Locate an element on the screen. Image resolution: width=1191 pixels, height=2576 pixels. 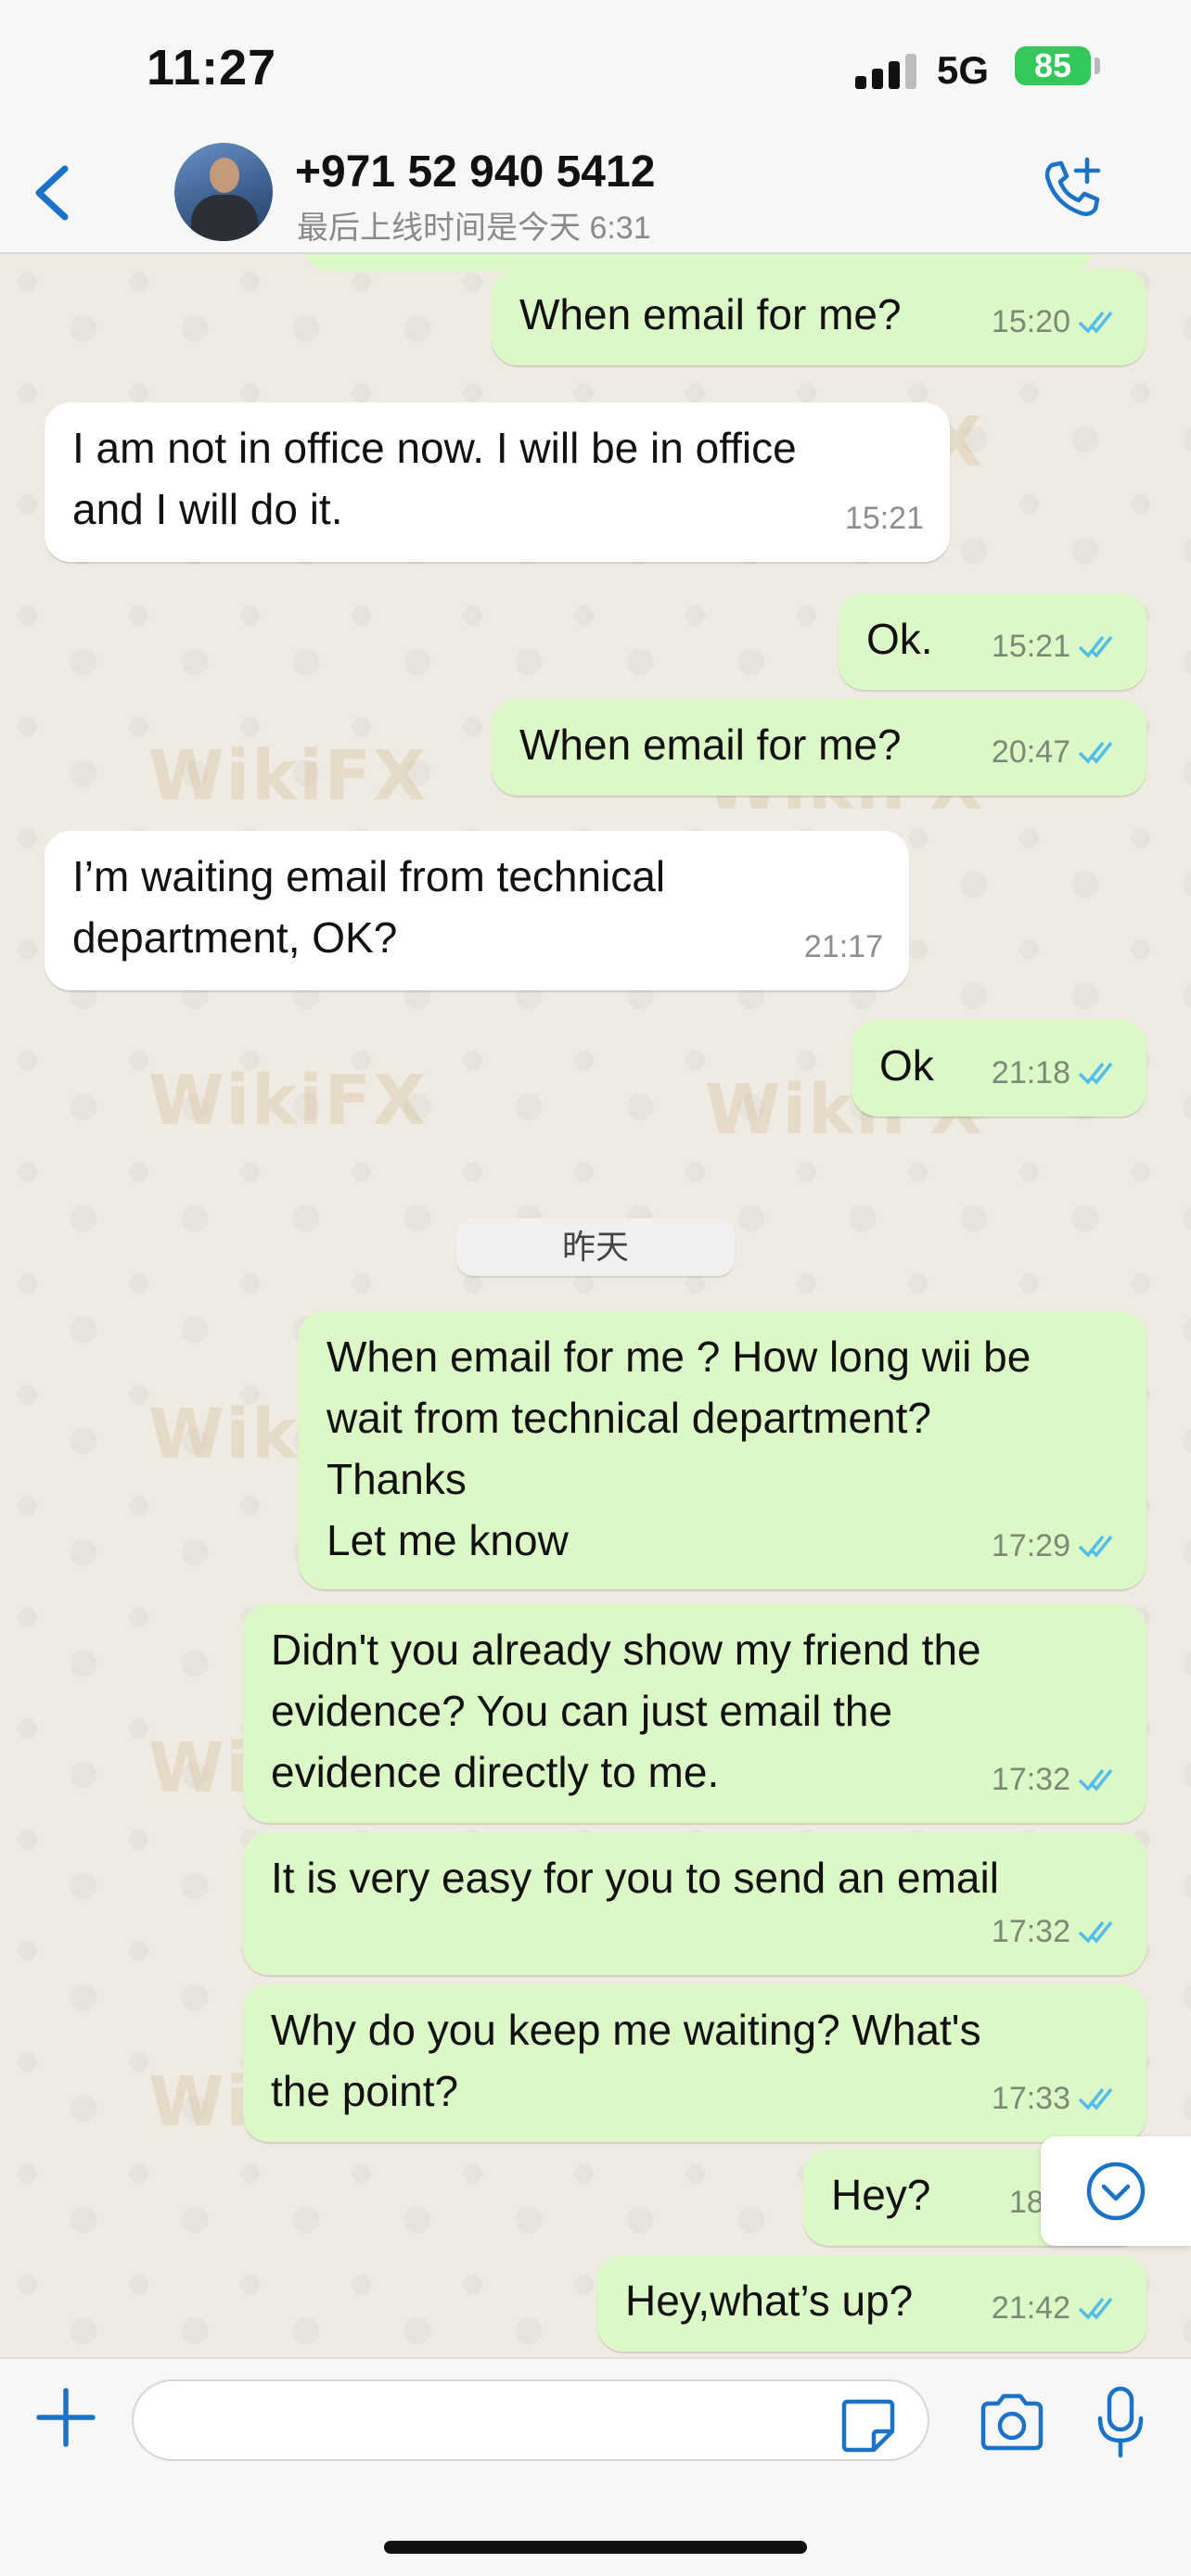
scroll-to-bottom-button is located at coordinates (1116, 2191).